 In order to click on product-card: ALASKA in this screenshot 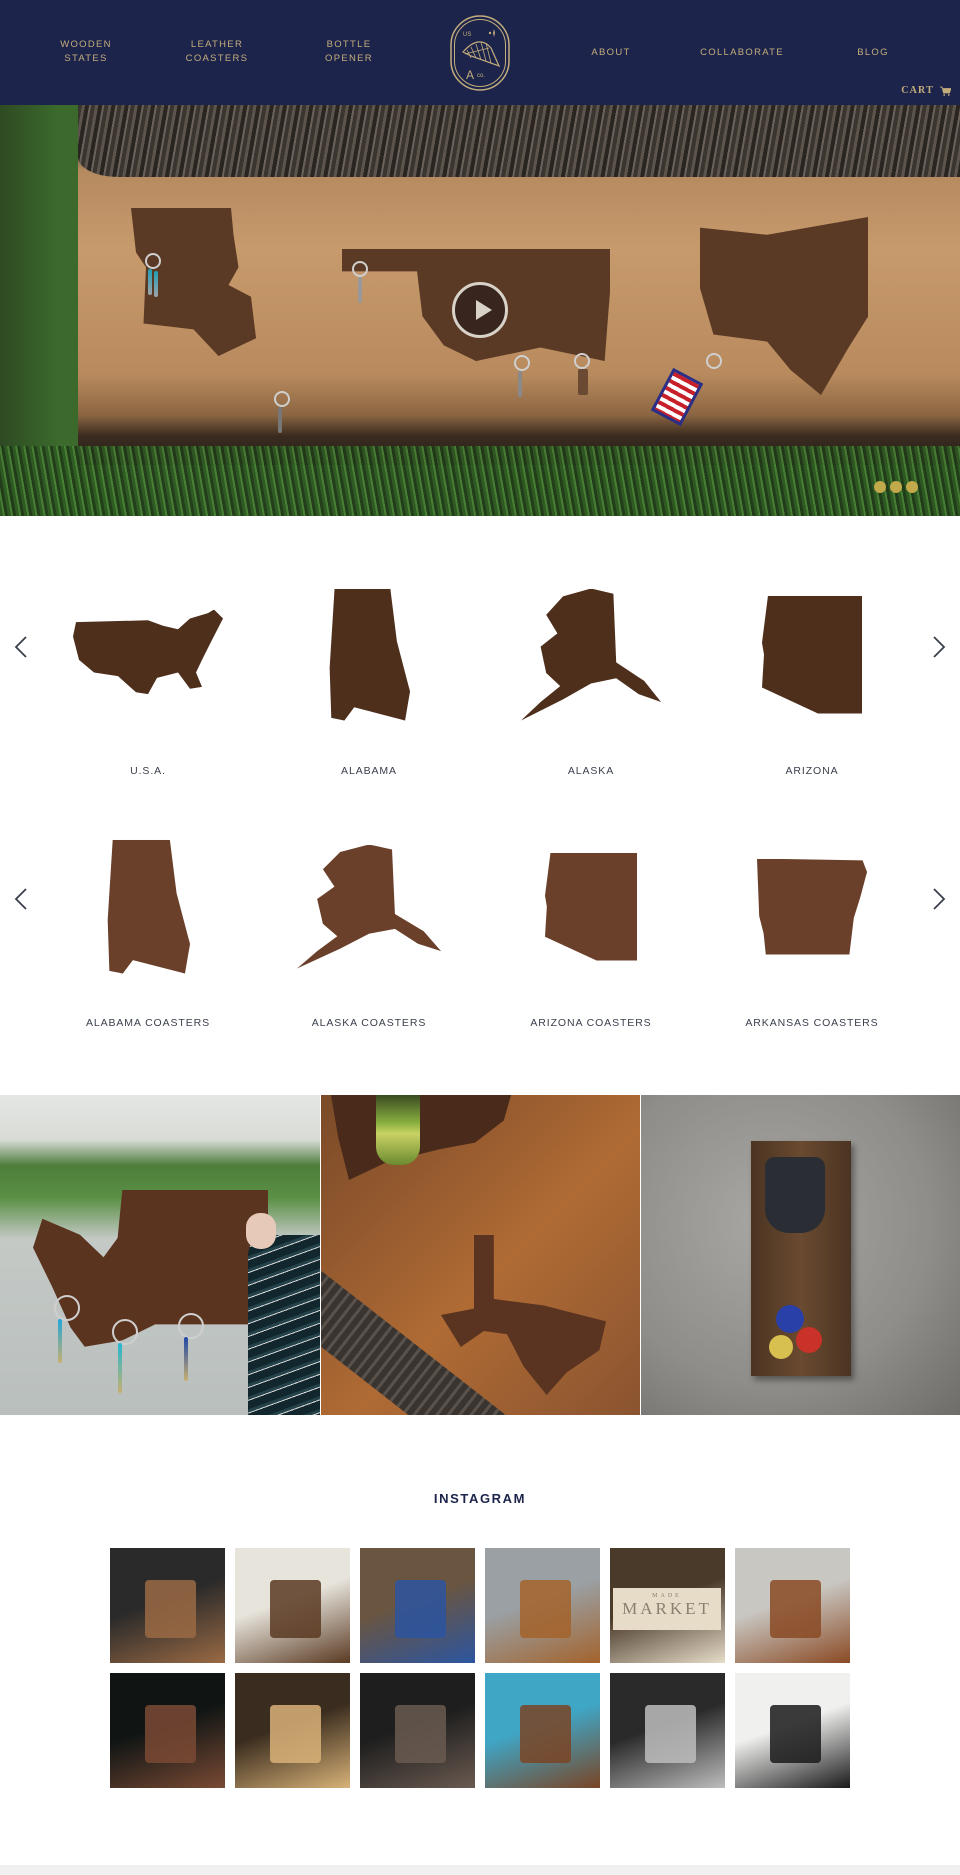, I will do `click(591, 677)`.